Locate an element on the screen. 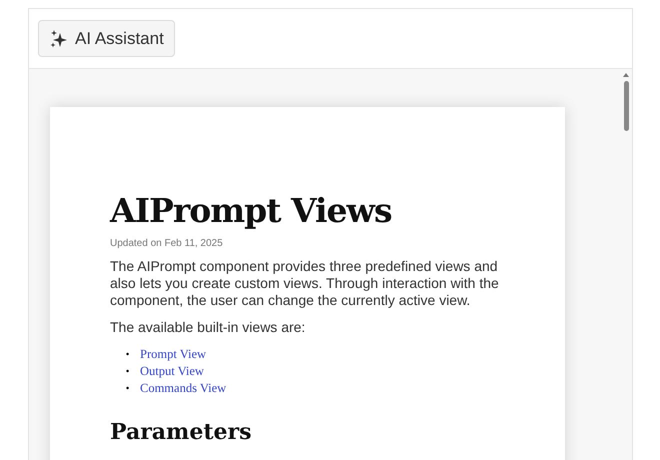  view-link: Output View is located at coordinates (172, 371).